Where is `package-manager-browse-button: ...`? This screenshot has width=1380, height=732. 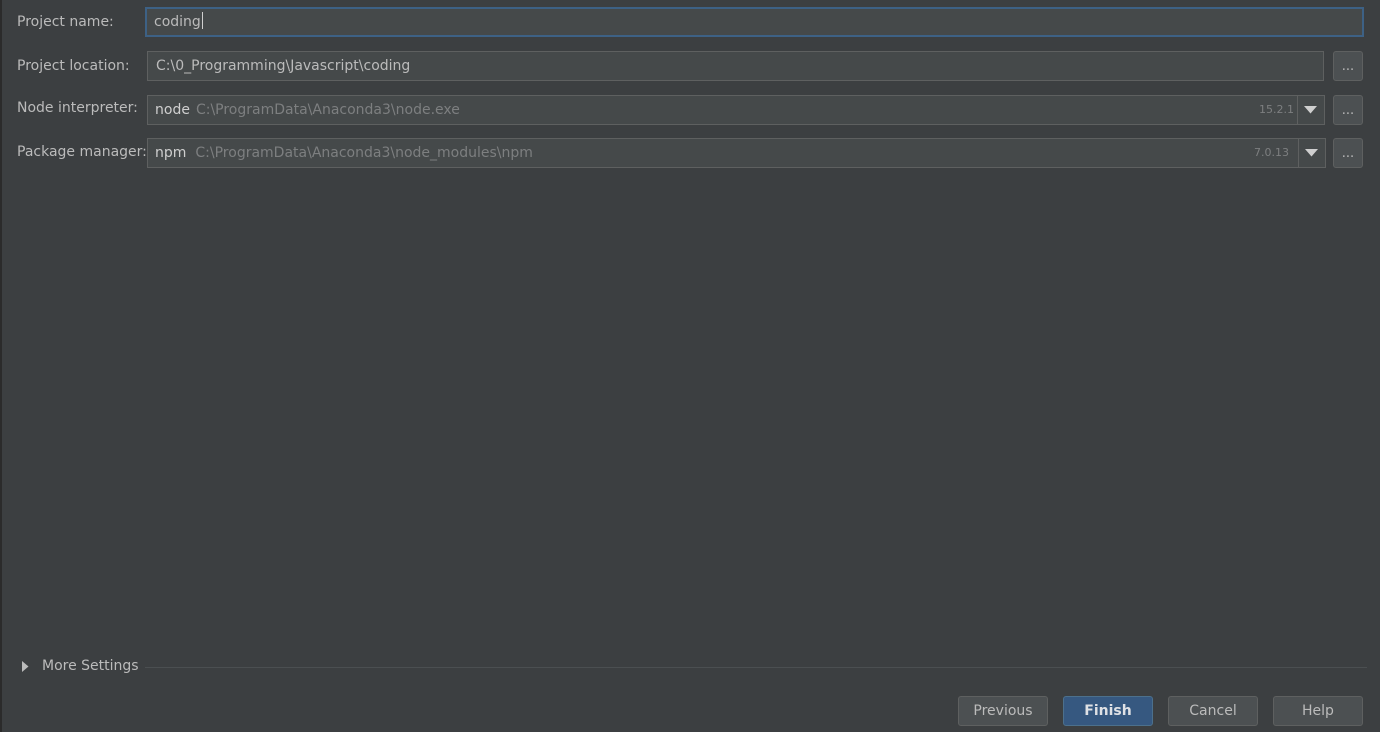 package-manager-browse-button: ... is located at coordinates (1348, 153).